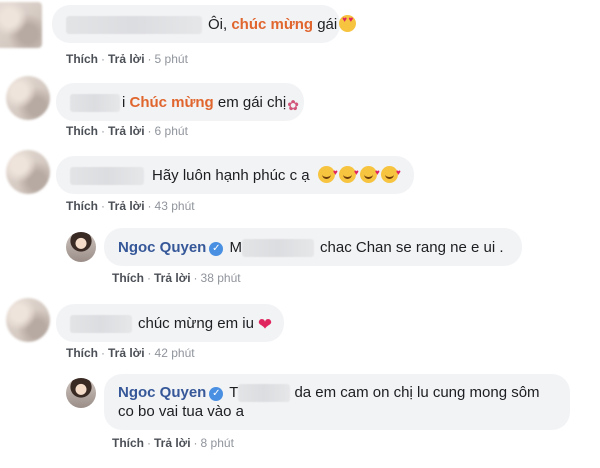  I want to click on comment-bubble: i Chúc mừng em gái chị✿, so click(180, 102).